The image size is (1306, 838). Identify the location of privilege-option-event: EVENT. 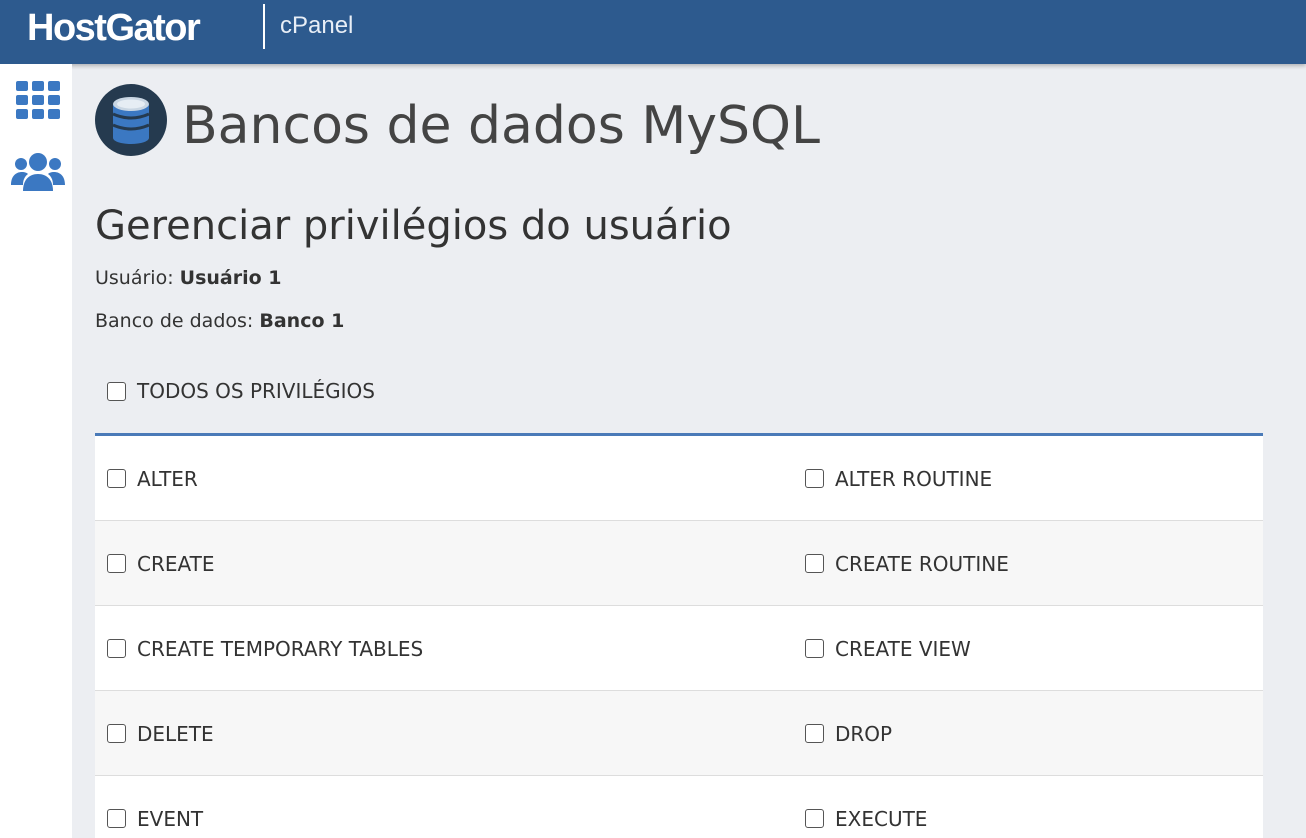
(155, 807).